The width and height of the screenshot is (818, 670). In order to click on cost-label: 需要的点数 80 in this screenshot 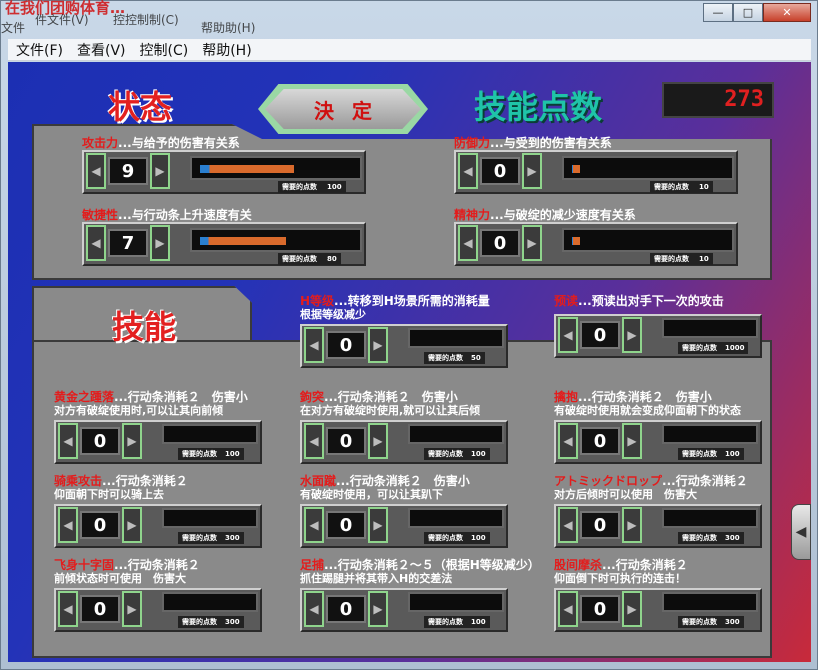, I will do `click(309, 259)`.